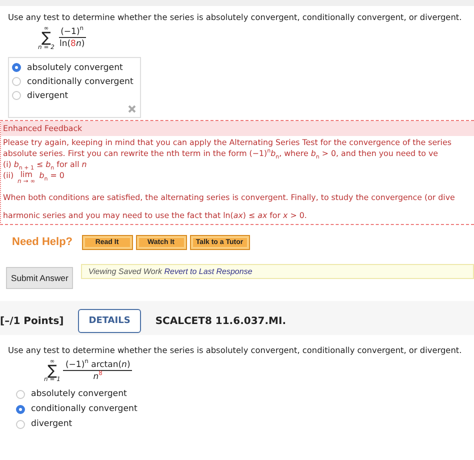 This screenshot has width=474, height=460. I want to click on details-button: DETAILS, so click(110, 321).